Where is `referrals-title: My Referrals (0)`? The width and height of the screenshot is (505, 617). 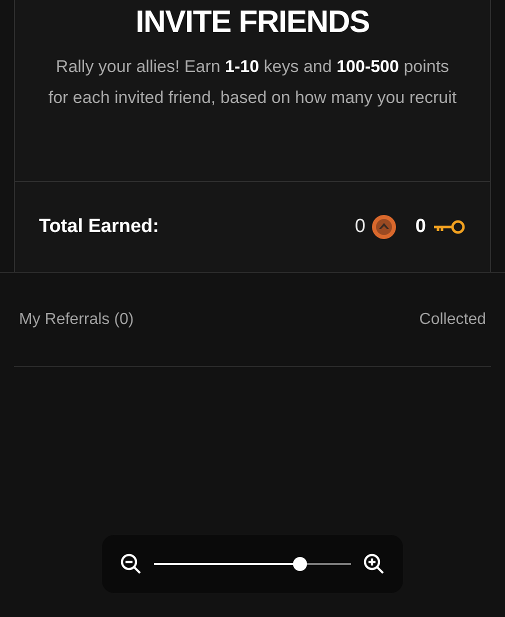 referrals-title: My Referrals (0) is located at coordinates (76, 320).